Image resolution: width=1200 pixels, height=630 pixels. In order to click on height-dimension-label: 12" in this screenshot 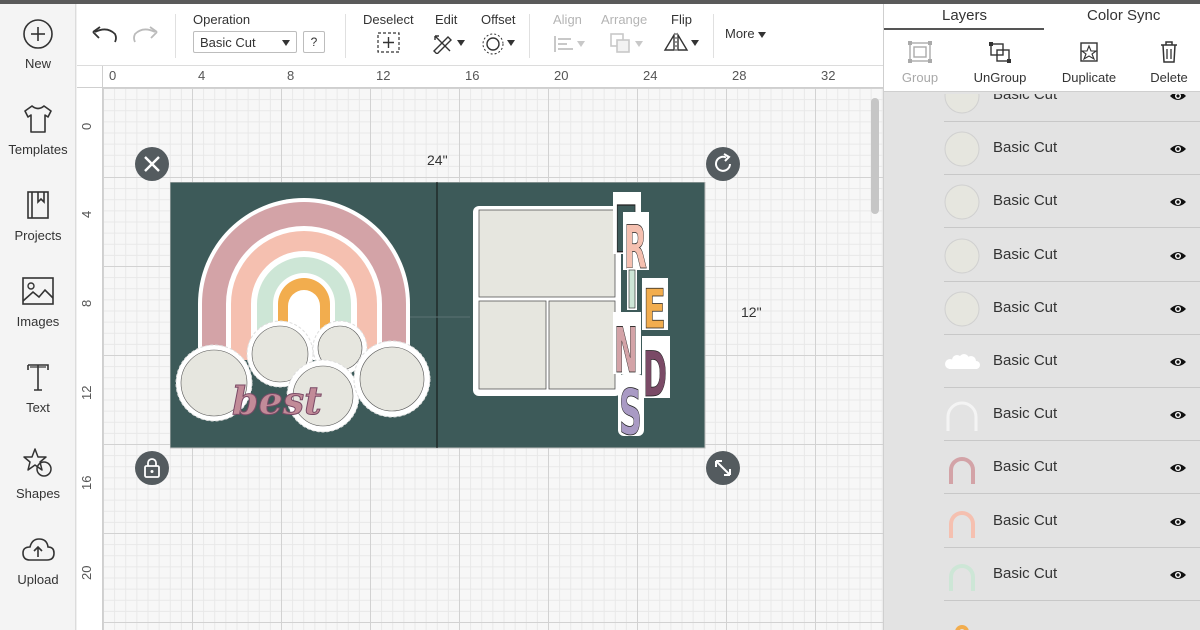, I will do `click(751, 312)`.